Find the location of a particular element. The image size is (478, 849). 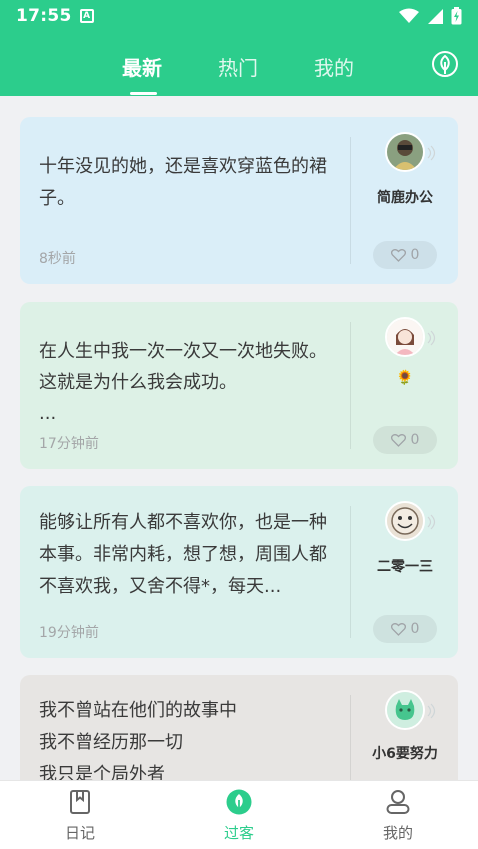

nav-diary: 日记 is located at coordinates (80, 816).